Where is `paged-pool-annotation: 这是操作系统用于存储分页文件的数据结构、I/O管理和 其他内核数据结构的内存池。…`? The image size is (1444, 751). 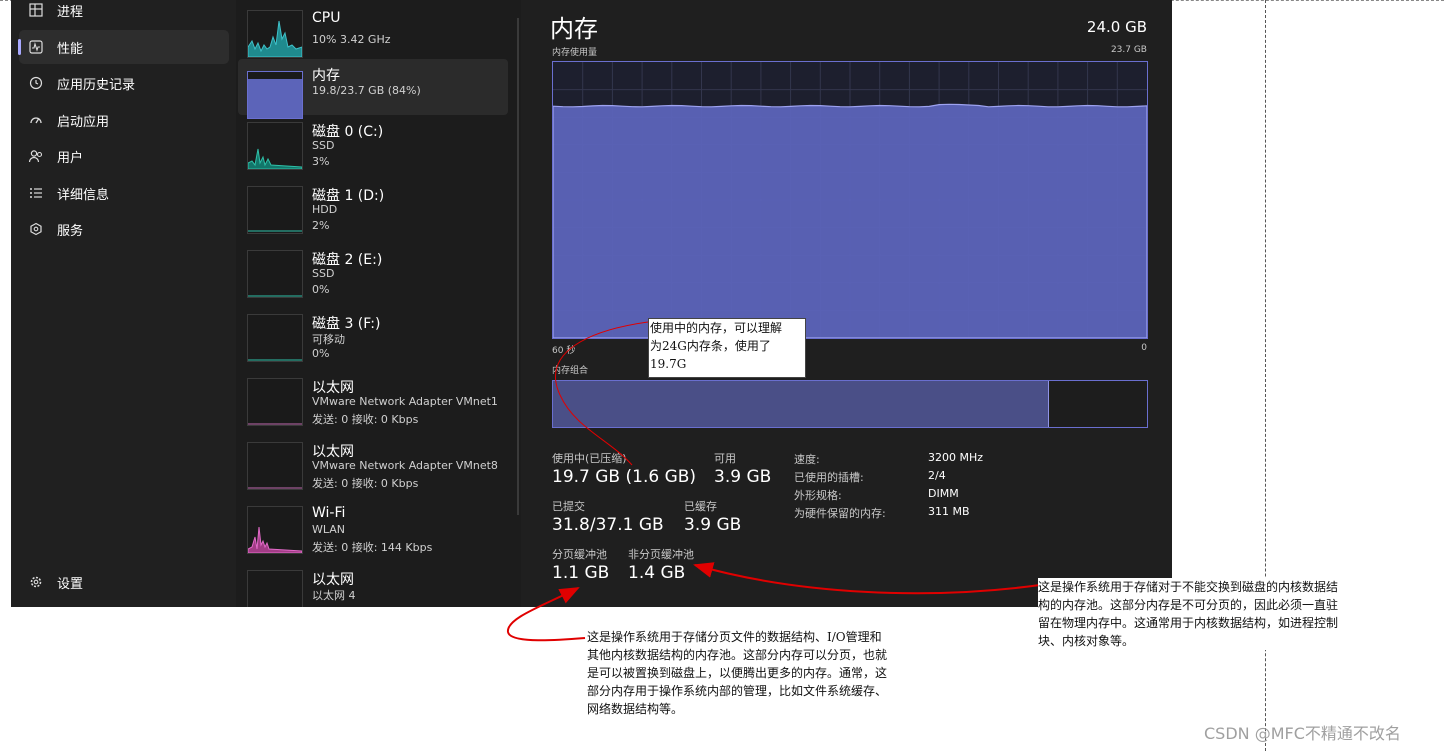
paged-pool-annotation: 这是操作系统用于存储分页文件的数据结构、I/O管理和 其他内核数据结构的内存池。… is located at coordinates (767, 673).